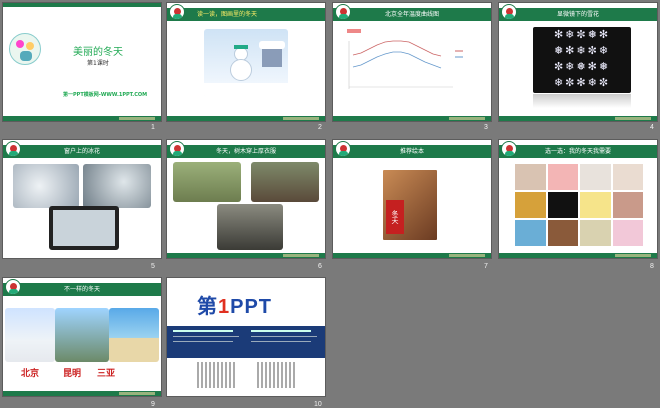  I want to click on slide-header-bar: 北京全年温度曲线图, so click(412, 14).